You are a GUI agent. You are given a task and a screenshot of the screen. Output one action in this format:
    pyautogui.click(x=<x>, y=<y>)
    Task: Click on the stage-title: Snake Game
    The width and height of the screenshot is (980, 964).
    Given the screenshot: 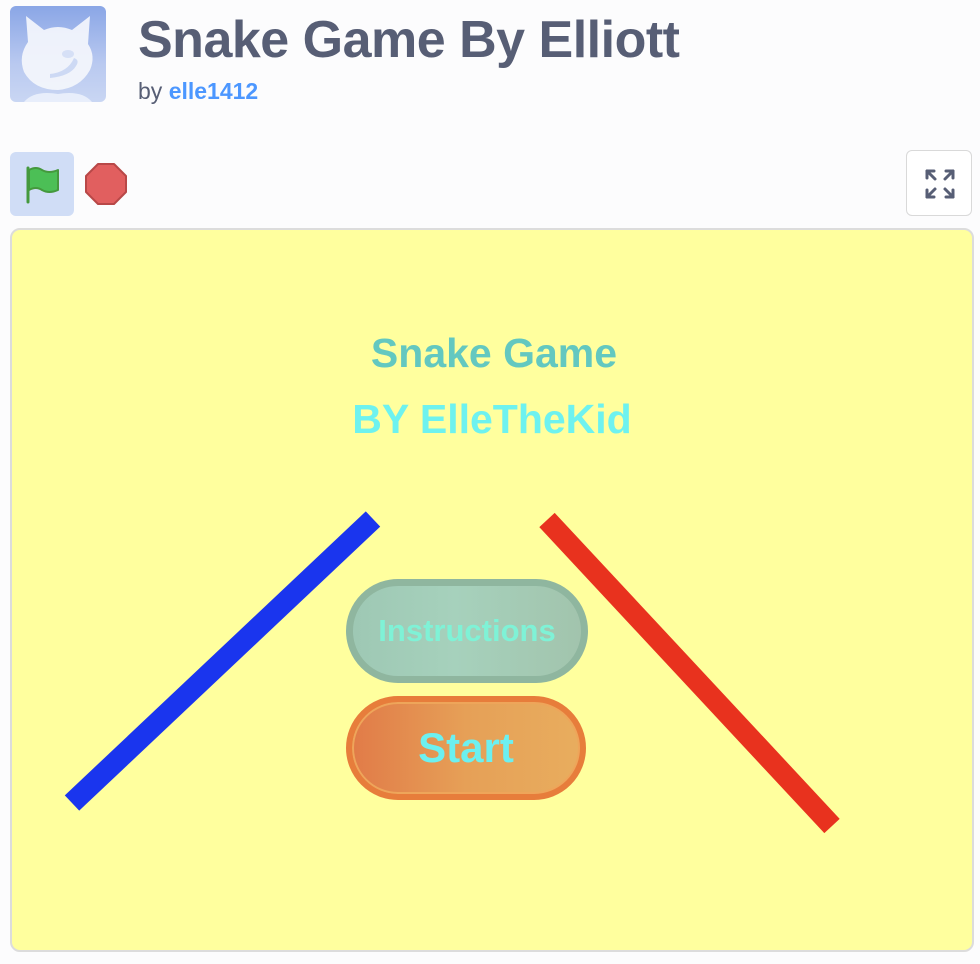 What is the action you would take?
    pyautogui.click(x=494, y=353)
    